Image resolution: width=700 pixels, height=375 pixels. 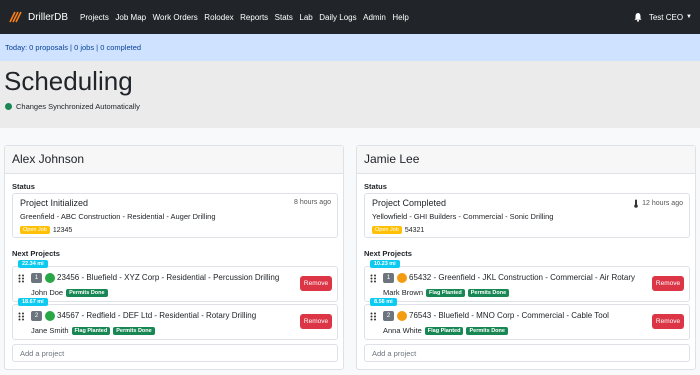 What do you see at coordinates (218, 17) in the screenshot?
I see `nav-link-rolodex: Rolodex` at bounding box center [218, 17].